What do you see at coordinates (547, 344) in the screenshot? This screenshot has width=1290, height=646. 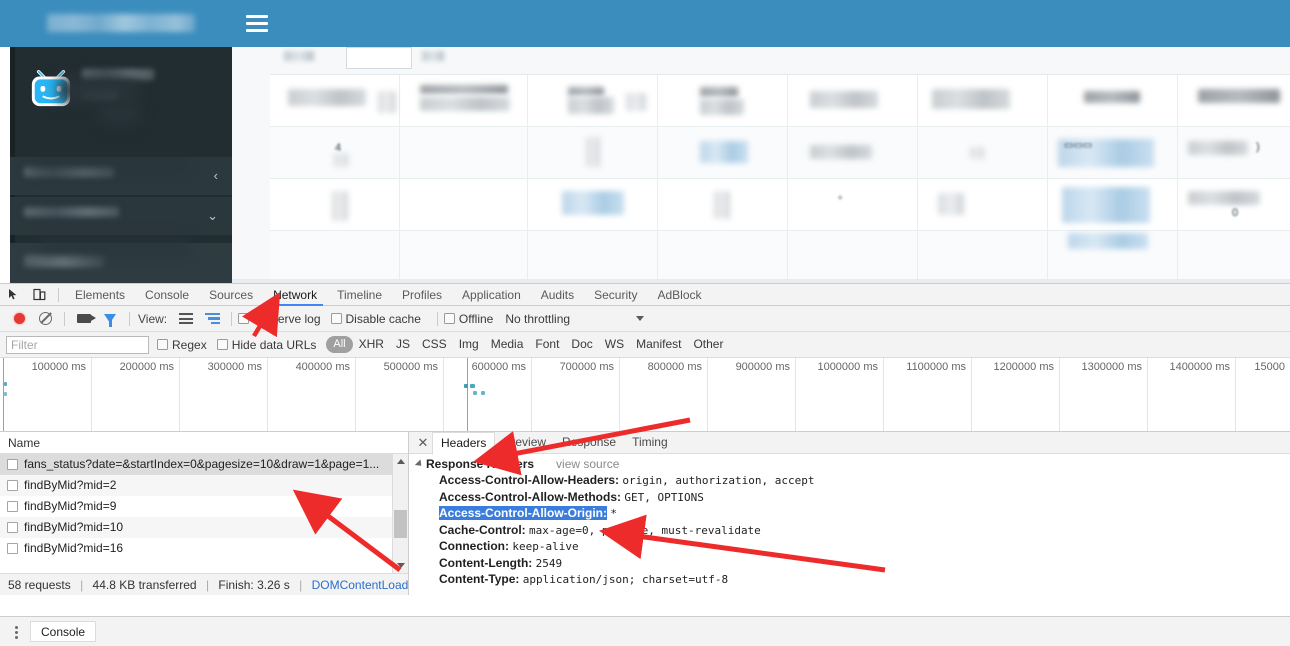 I see `filter-type-font: Font` at bounding box center [547, 344].